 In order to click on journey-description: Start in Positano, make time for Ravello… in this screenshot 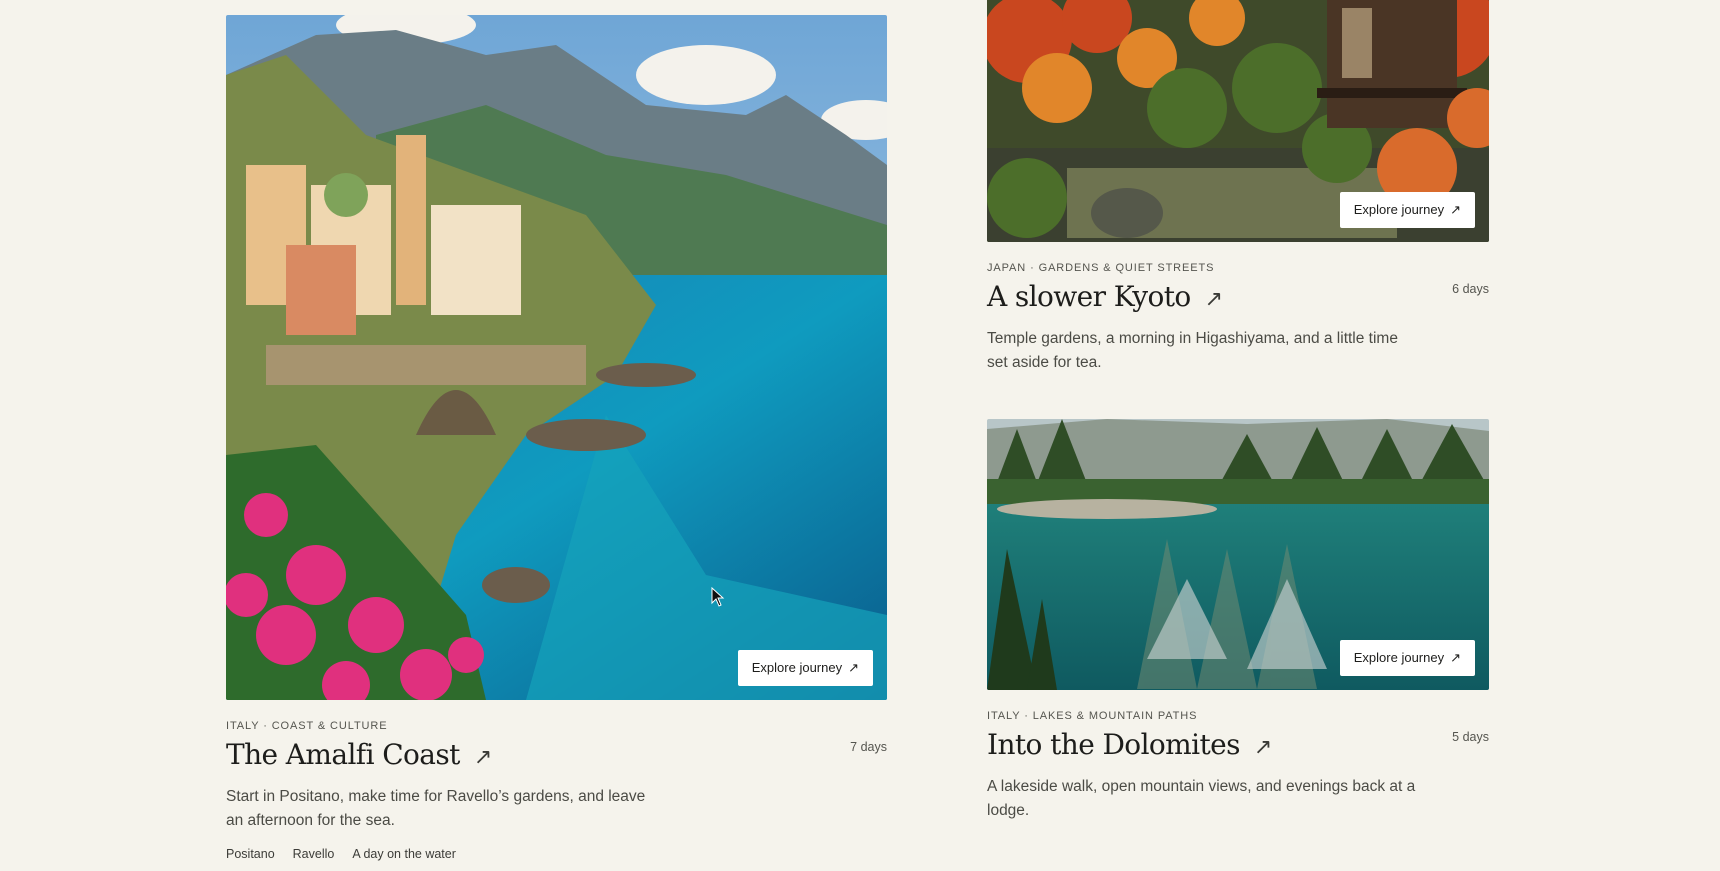, I will do `click(436, 808)`.